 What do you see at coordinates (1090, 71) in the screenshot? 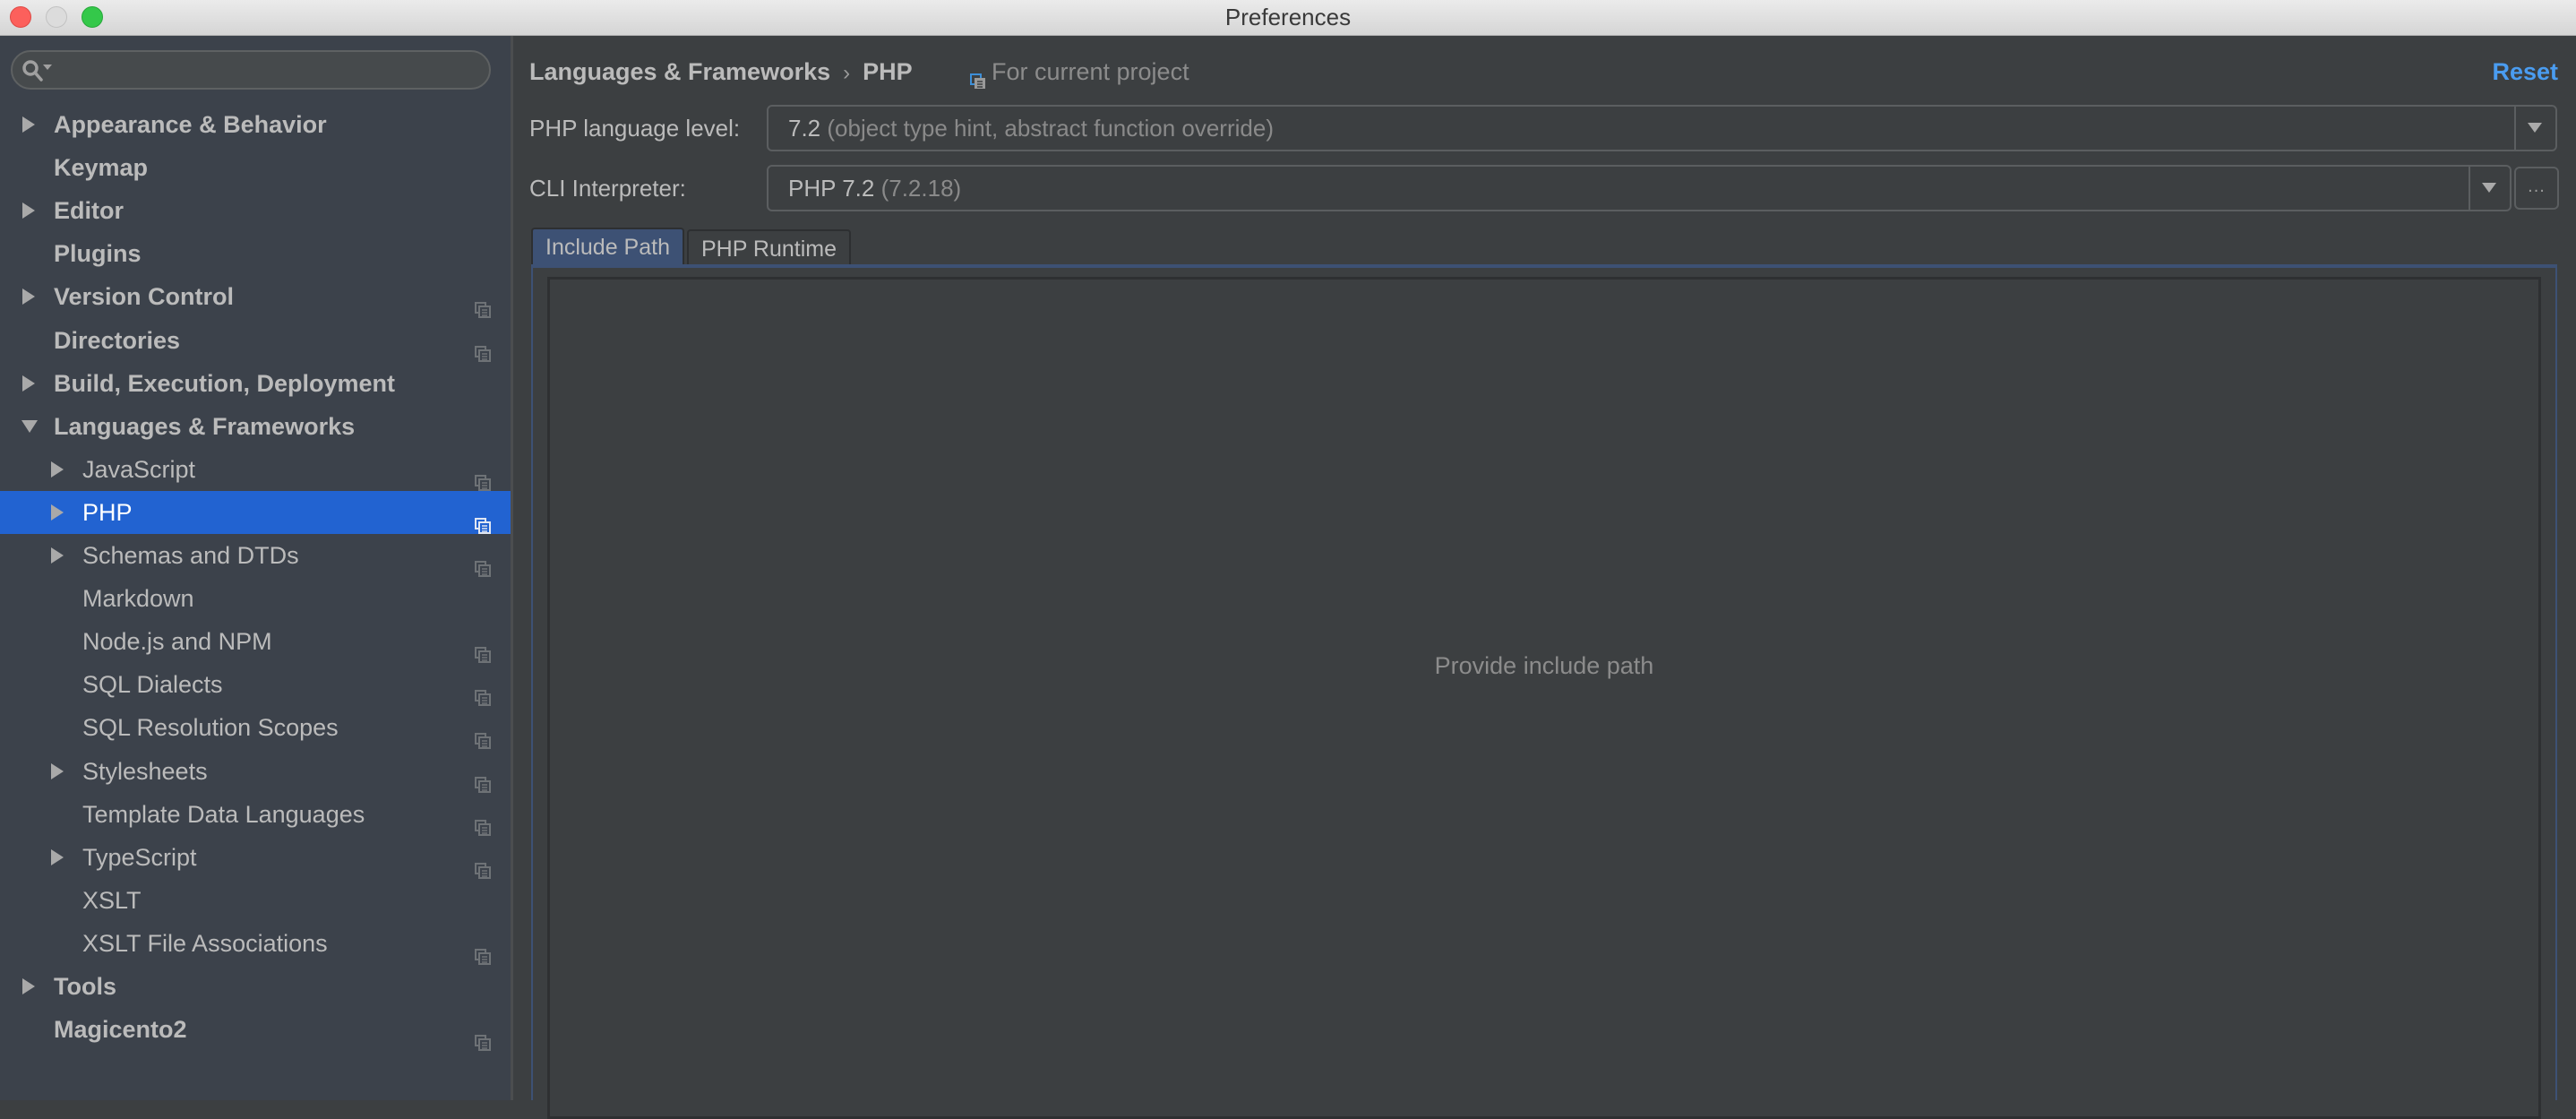
I see `scope-label: For current project` at bounding box center [1090, 71].